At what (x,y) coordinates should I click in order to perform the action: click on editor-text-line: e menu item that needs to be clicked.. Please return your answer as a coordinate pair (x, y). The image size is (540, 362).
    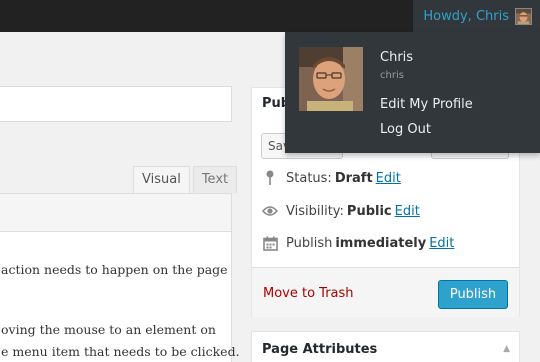
    Looking at the image, I should click on (120, 351).